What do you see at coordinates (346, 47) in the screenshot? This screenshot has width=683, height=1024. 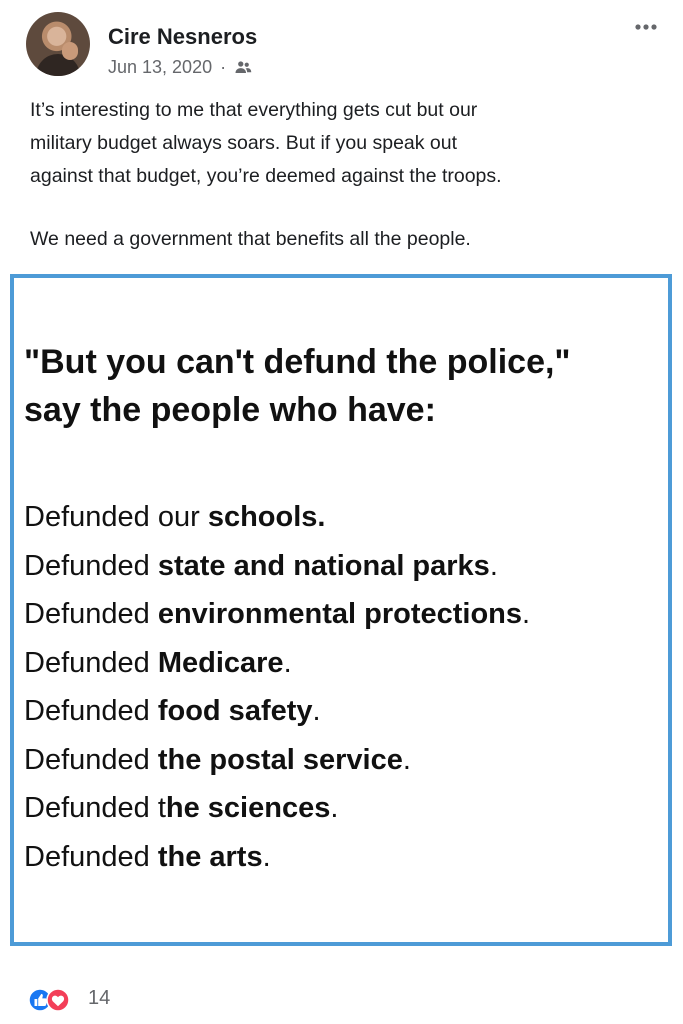 I see `post-header: Cire Nesneros Jun 13, 2020 ·` at bounding box center [346, 47].